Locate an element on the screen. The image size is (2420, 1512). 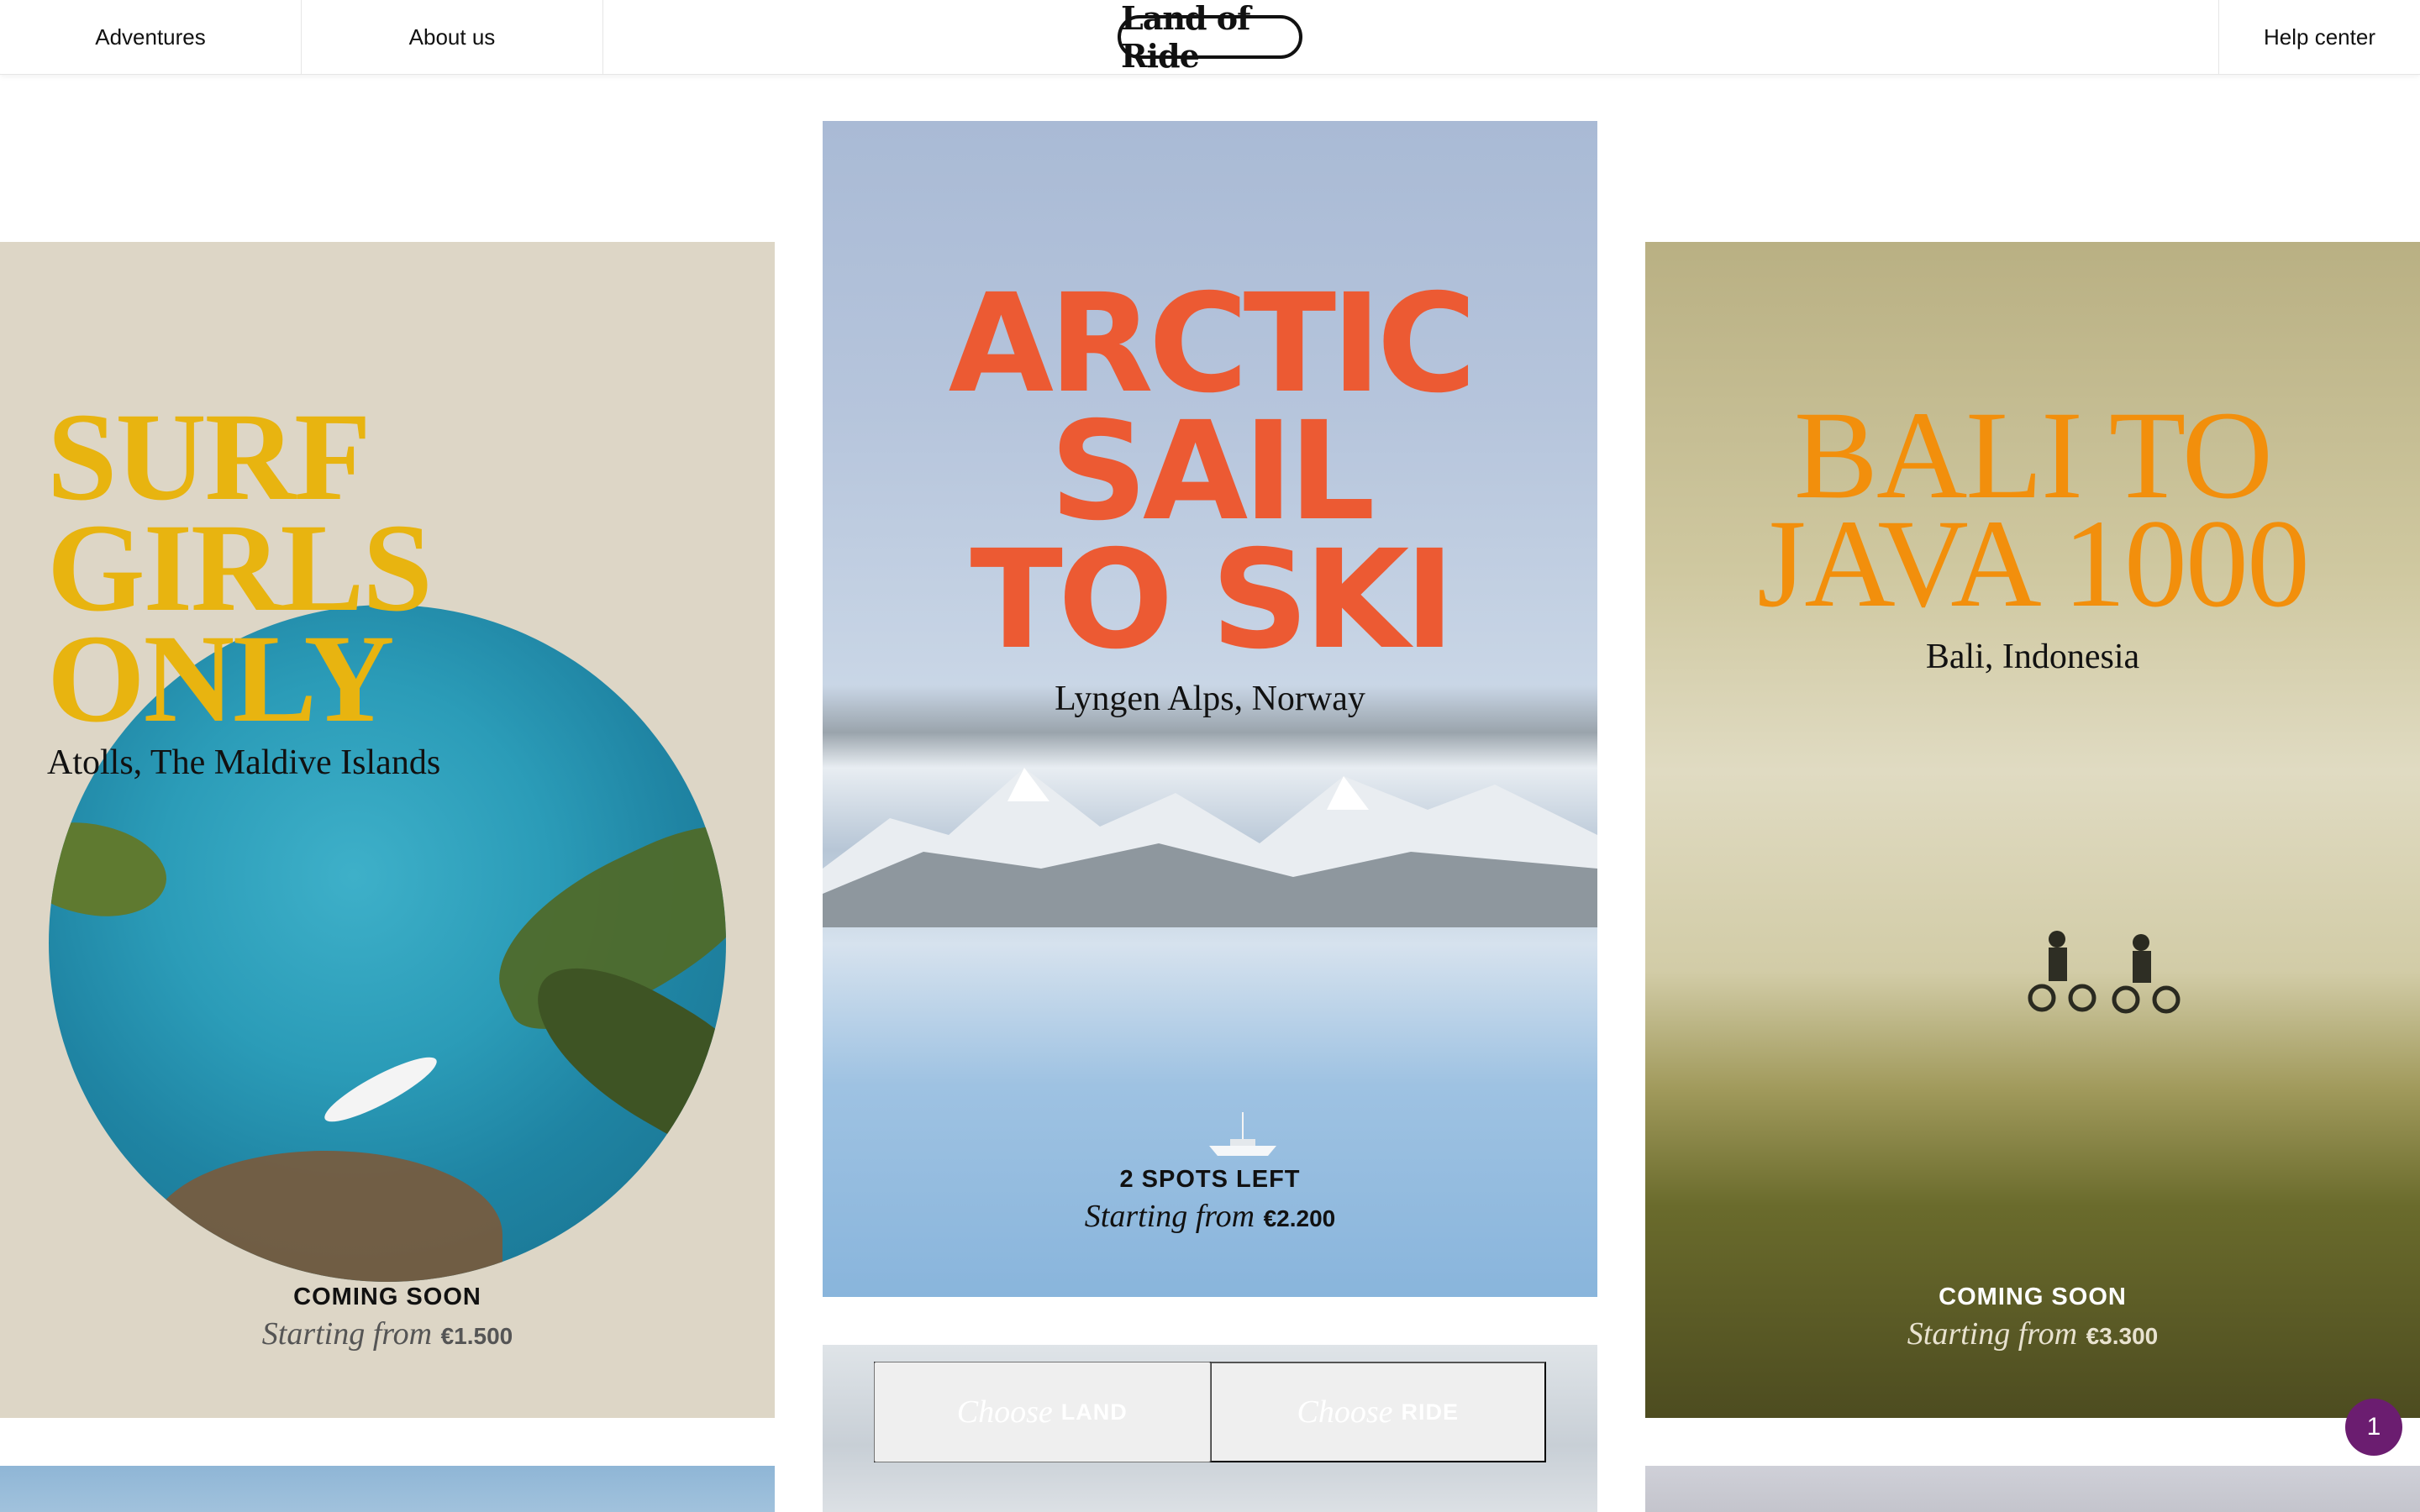
title-line: SAIL is located at coordinates (1213, 472).